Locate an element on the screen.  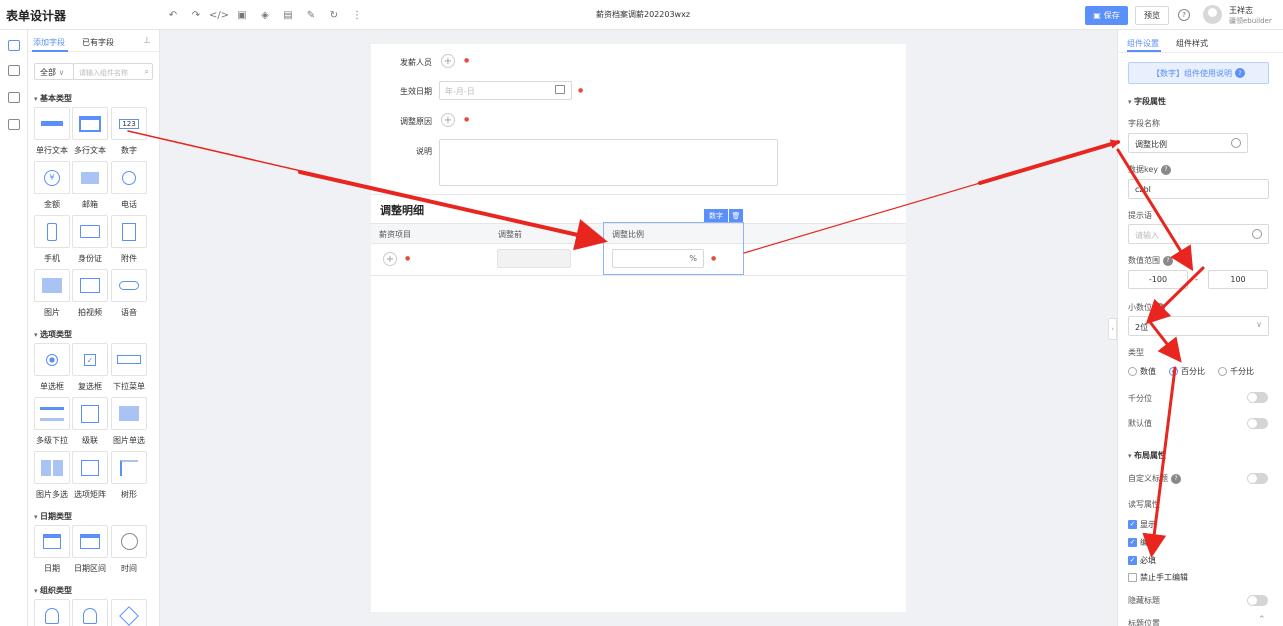
calendar-icon is located at coordinates (560, 89).